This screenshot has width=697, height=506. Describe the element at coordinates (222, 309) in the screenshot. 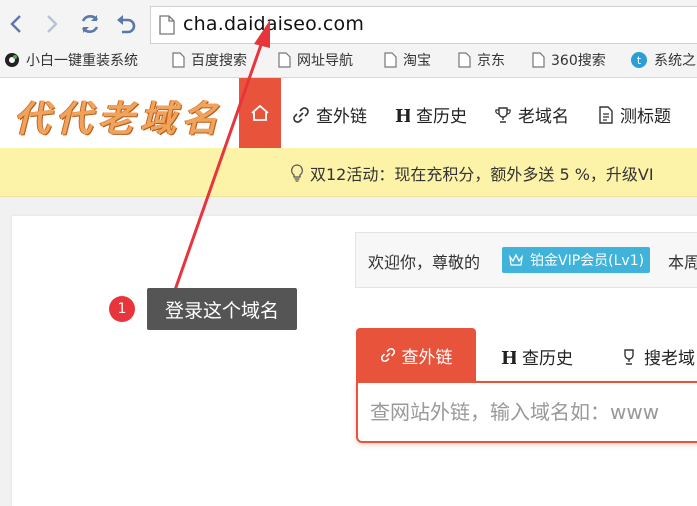

I see `annotation-tooltip: 登录这个域名` at that location.